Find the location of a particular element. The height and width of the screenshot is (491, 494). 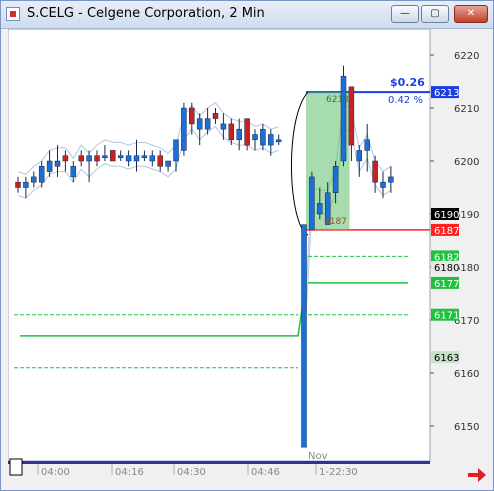

maximize-button: ▢ is located at coordinates (435, 14).